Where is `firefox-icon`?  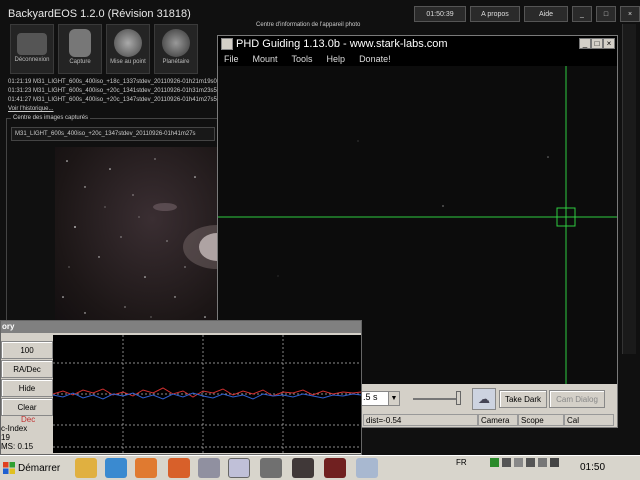 firefox-icon is located at coordinates (179, 468).